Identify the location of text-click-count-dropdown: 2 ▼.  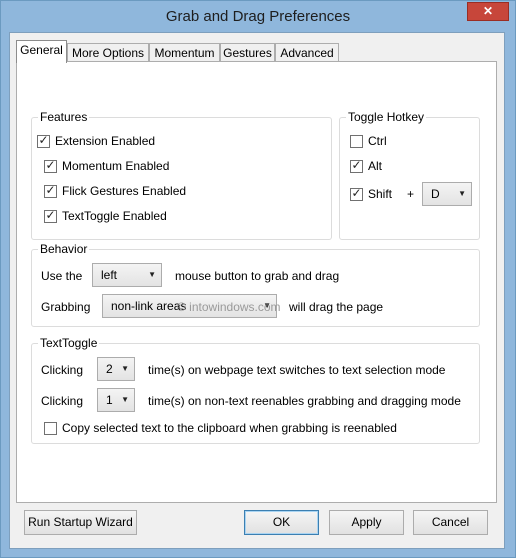
(116, 369).